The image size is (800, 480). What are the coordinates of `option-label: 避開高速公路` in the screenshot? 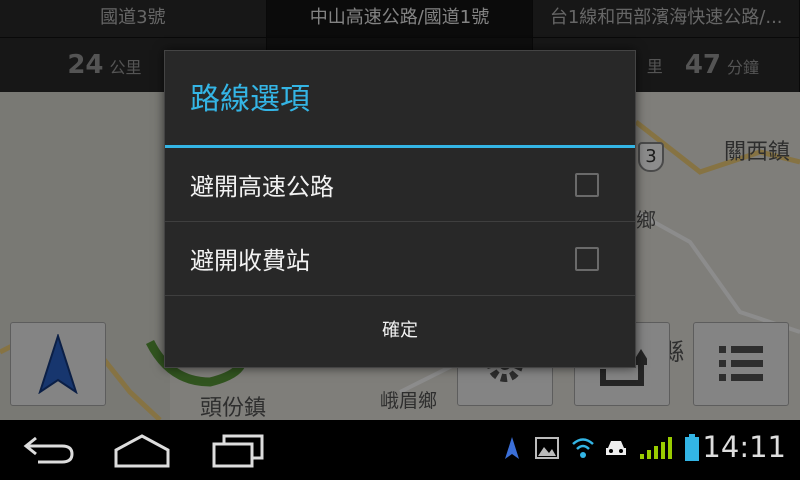 It's located at (262, 187).